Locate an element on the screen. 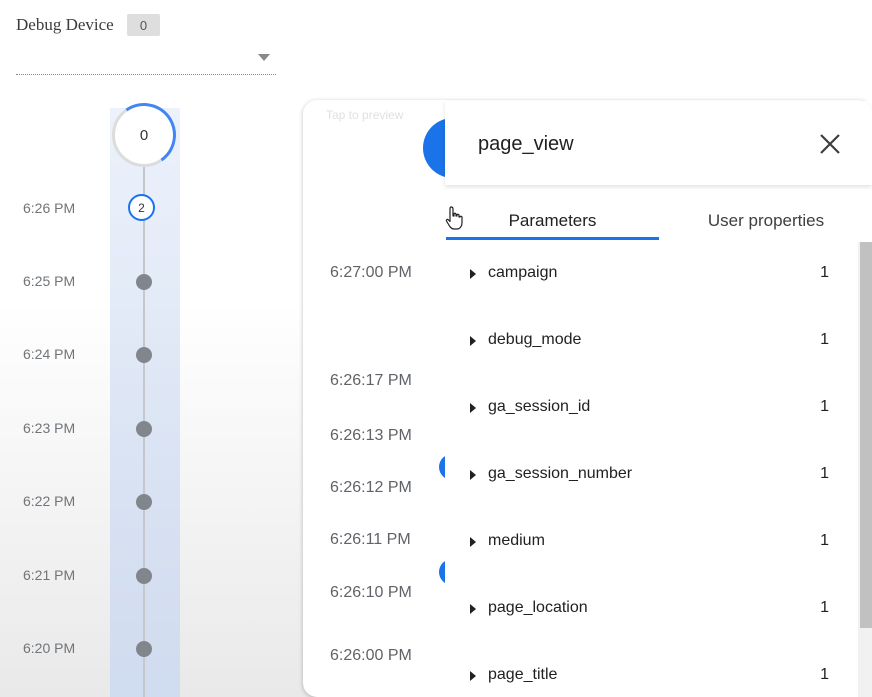 This screenshot has height=697, width=872. parameter-name: ga_session_number is located at coordinates (560, 473).